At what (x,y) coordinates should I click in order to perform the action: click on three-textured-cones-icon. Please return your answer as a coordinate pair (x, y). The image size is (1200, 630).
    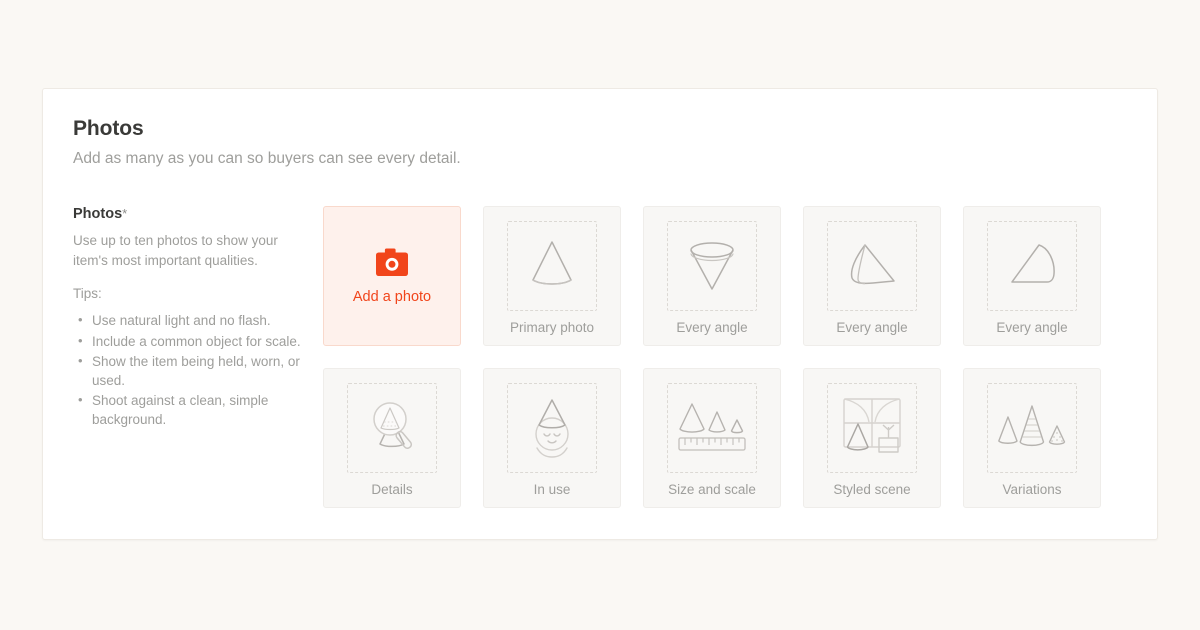
    Looking at the image, I should click on (1032, 428).